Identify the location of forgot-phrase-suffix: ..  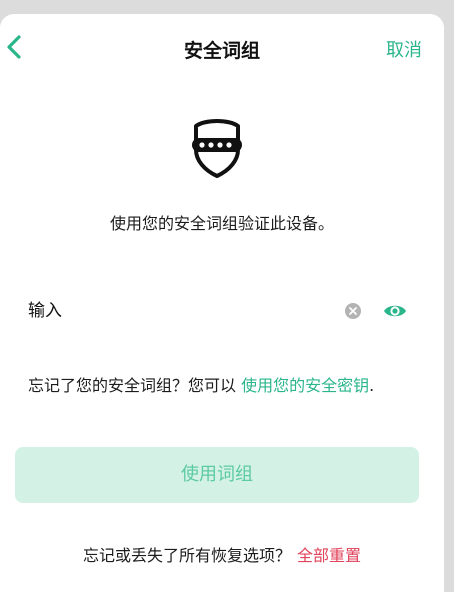
(372, 385).